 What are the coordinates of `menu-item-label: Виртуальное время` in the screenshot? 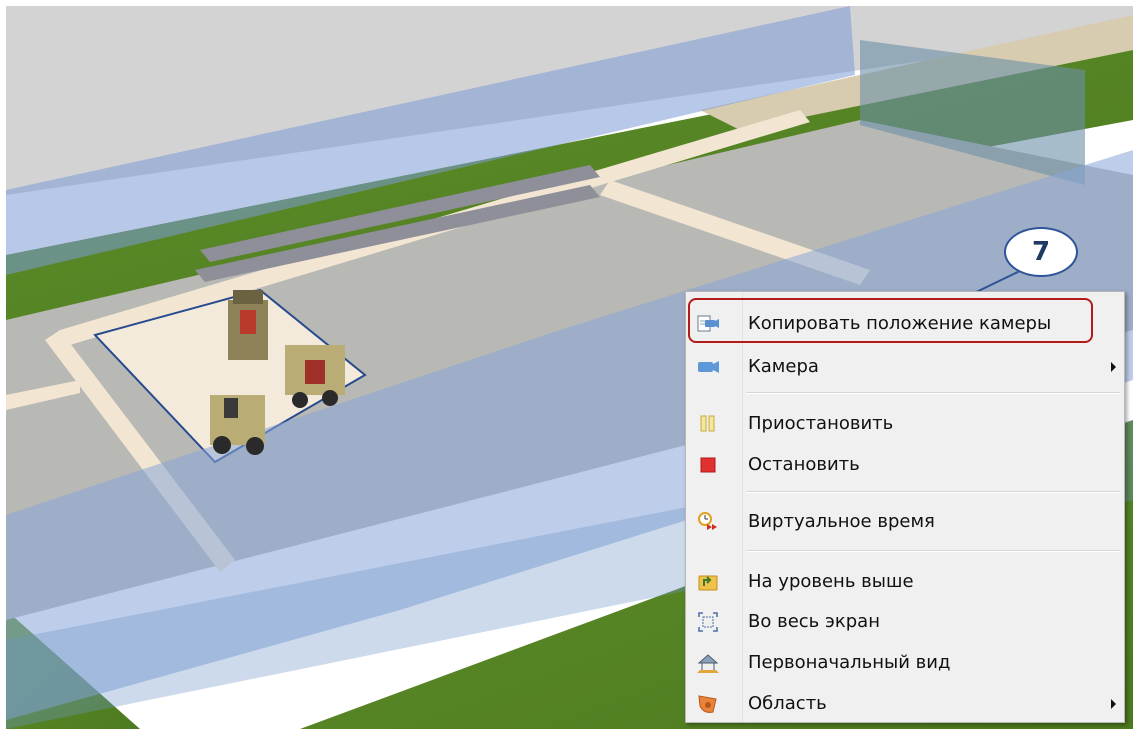 It's located at (841, 521).